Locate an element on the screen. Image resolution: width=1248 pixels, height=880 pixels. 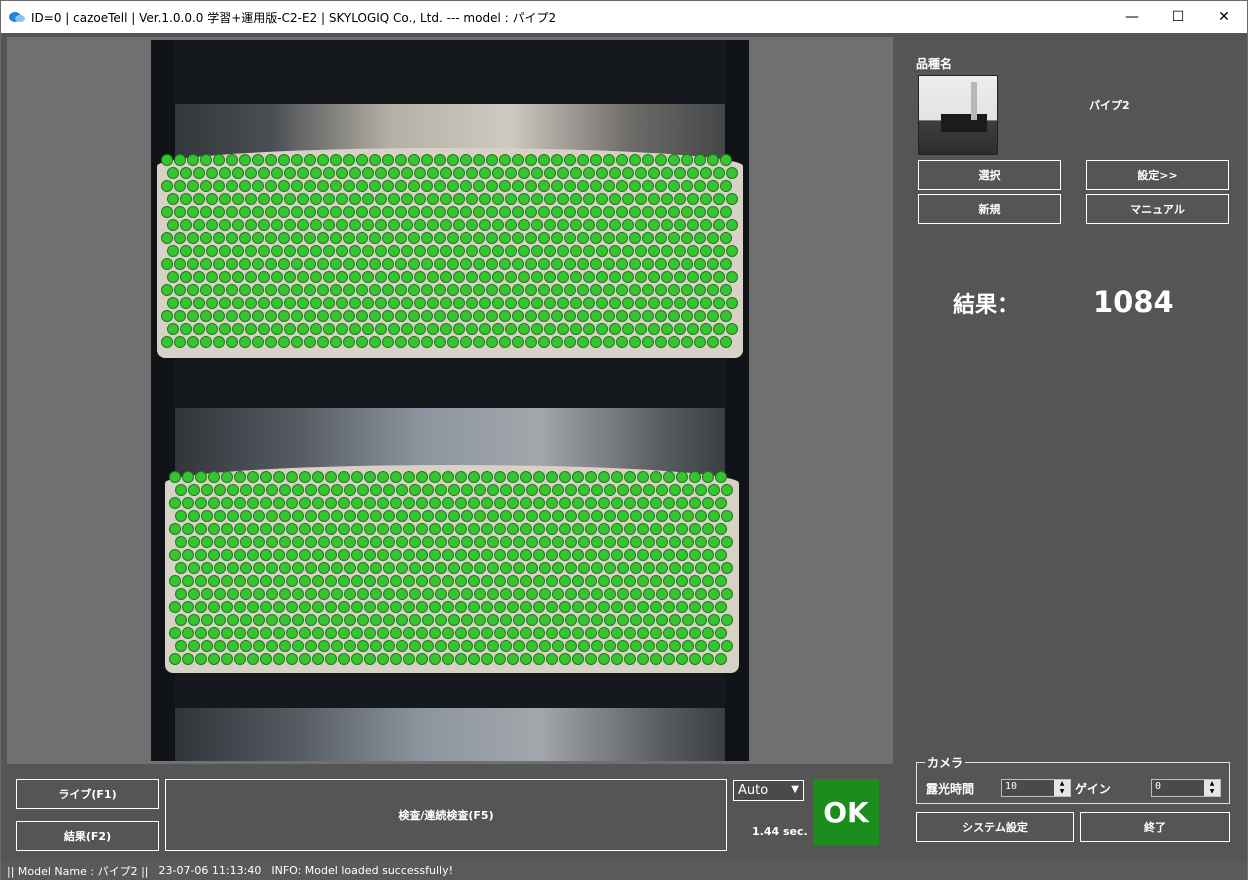
inspect-button: 検査/連続検査(F5) is located at coordinates (446, 815).